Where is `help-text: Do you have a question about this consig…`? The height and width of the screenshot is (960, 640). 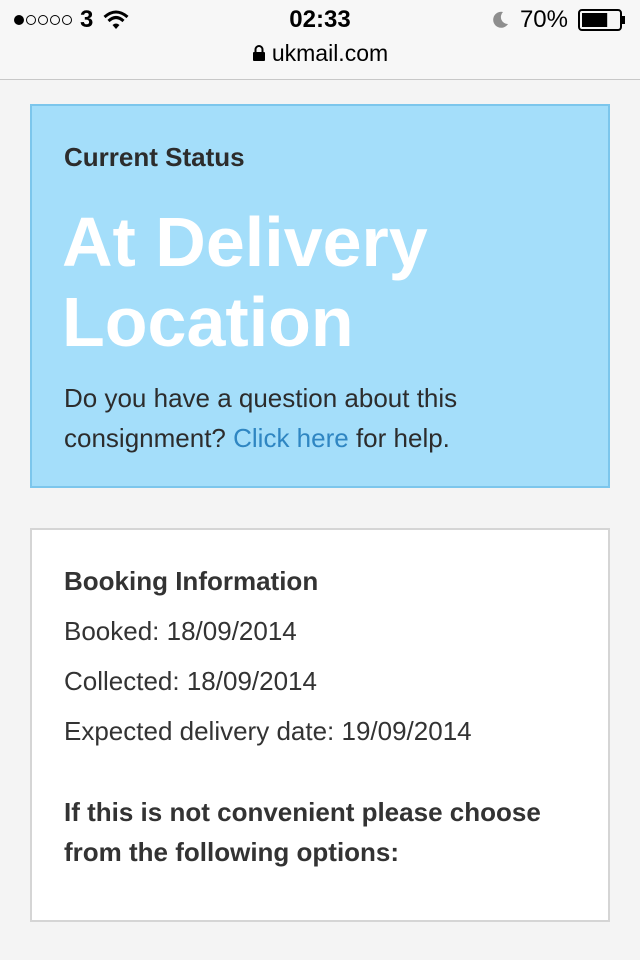
help-text: Do you have a question about this consig… is located at coordinates (319, 418).